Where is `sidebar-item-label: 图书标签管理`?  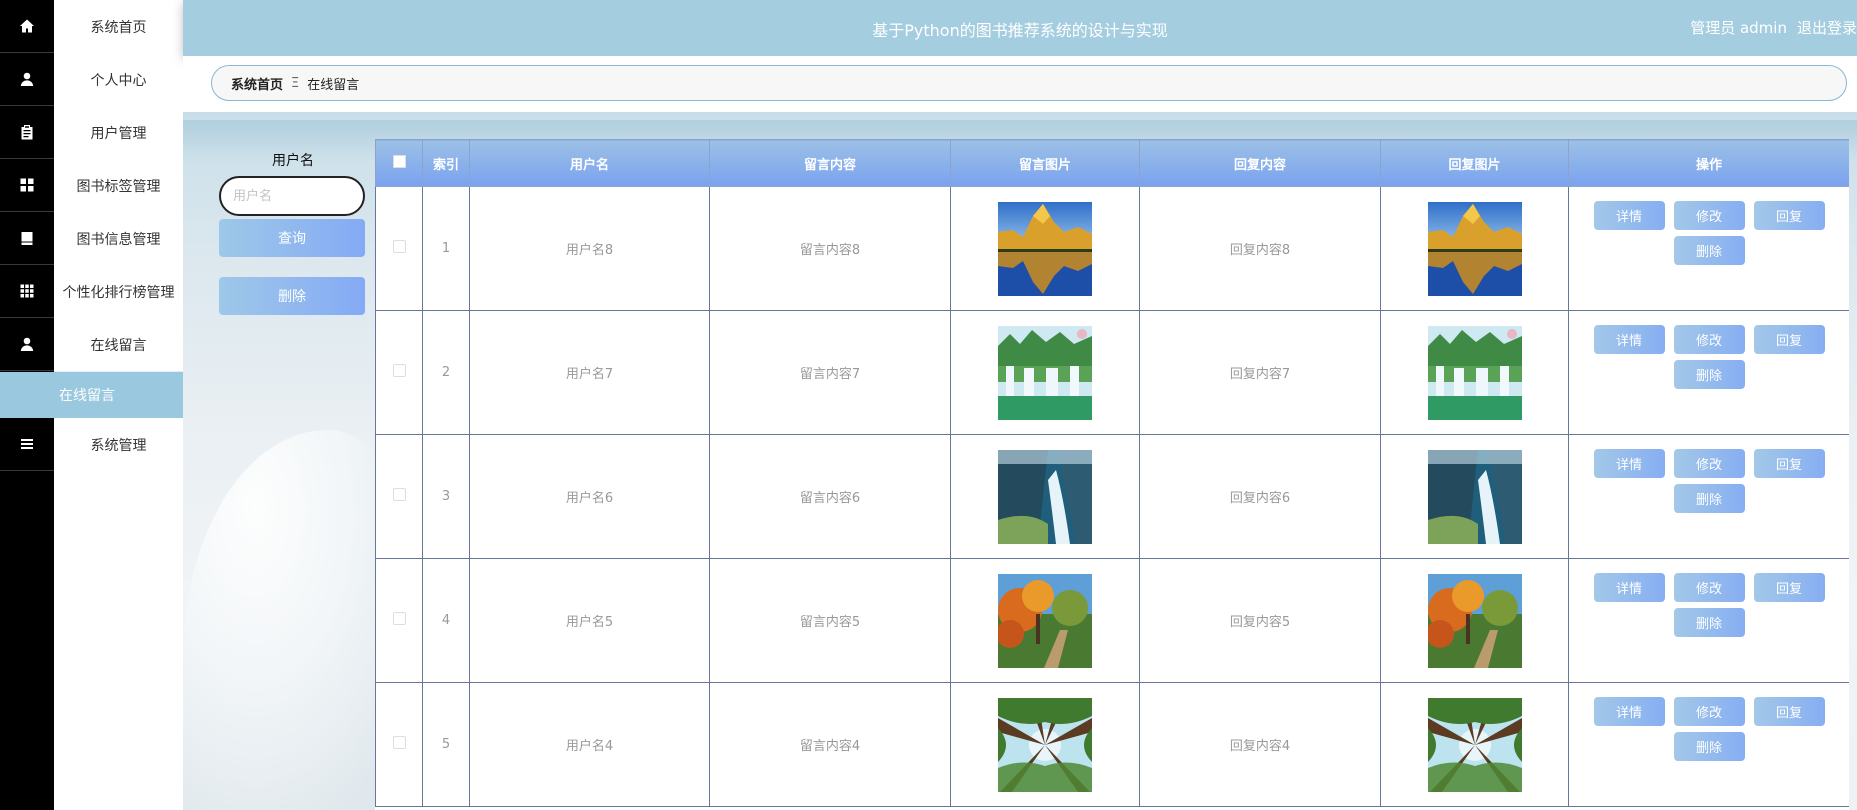 sidebar-item-label: 图书标签管理 is located at coordinates (118, 185).